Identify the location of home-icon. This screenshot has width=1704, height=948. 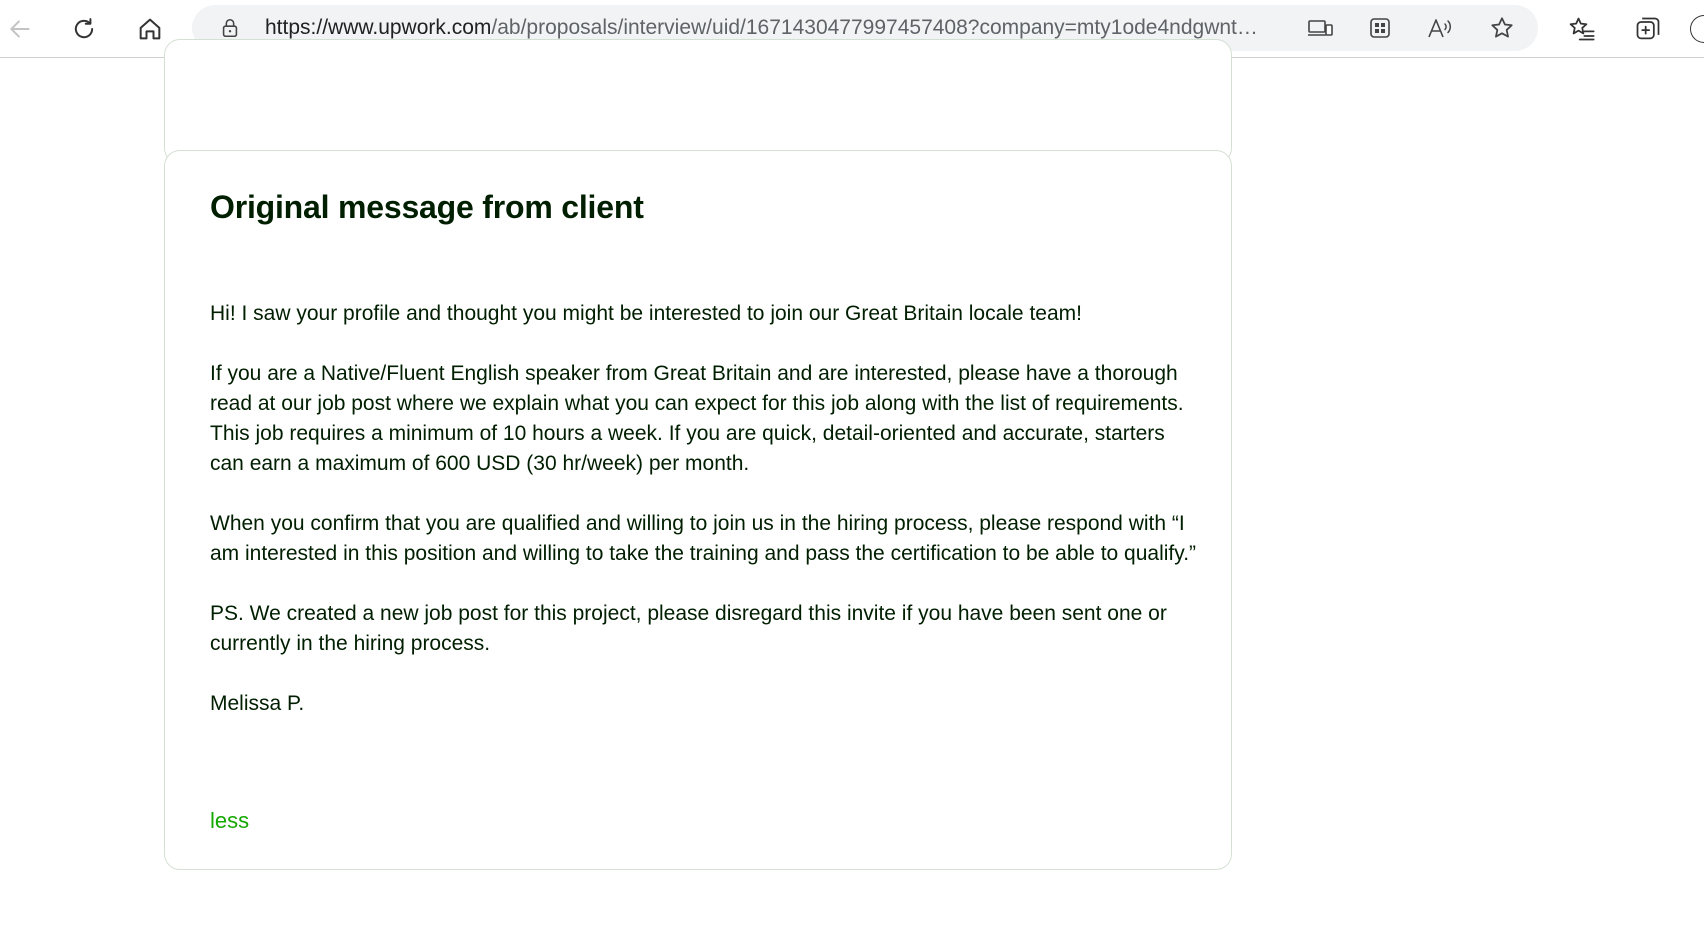
(150, 29).